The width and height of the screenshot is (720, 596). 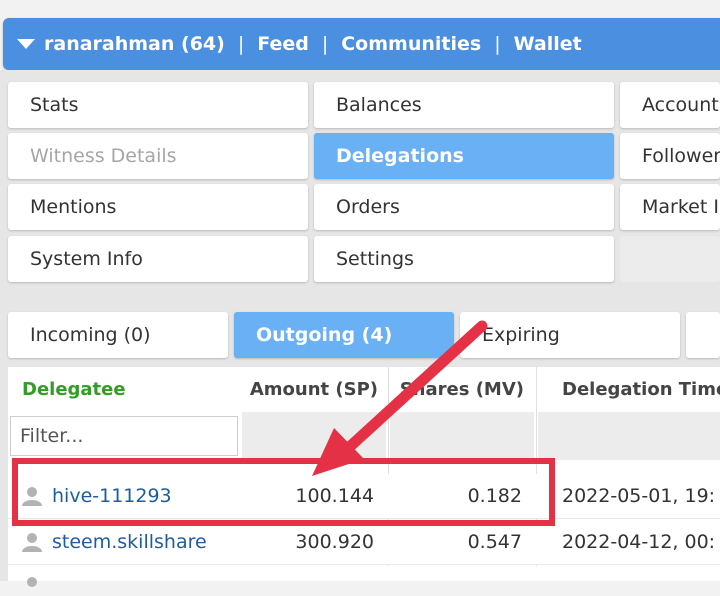 I want to click on caret-down-icon, so click(x=26, y=44).